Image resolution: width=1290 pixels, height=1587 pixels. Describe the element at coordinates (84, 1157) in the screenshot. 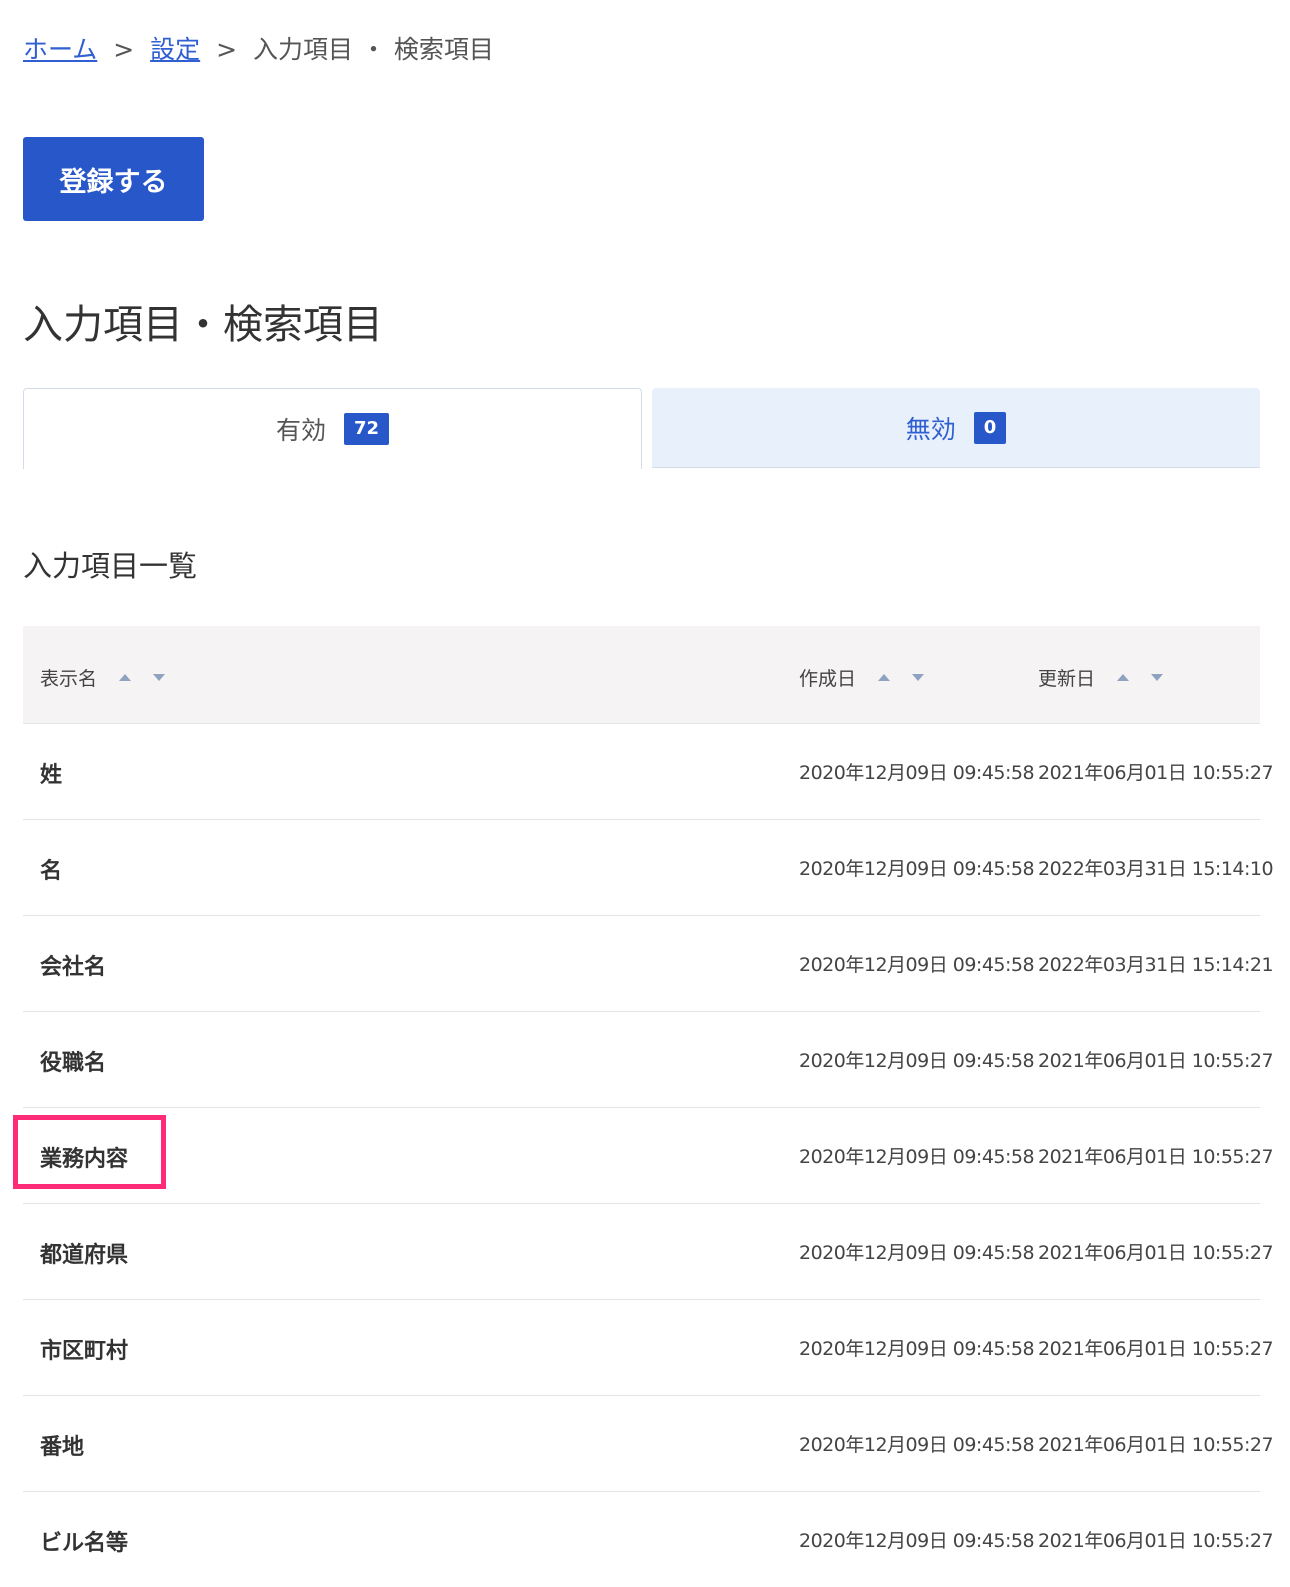

I see `field-name: 業務内容` at that location.